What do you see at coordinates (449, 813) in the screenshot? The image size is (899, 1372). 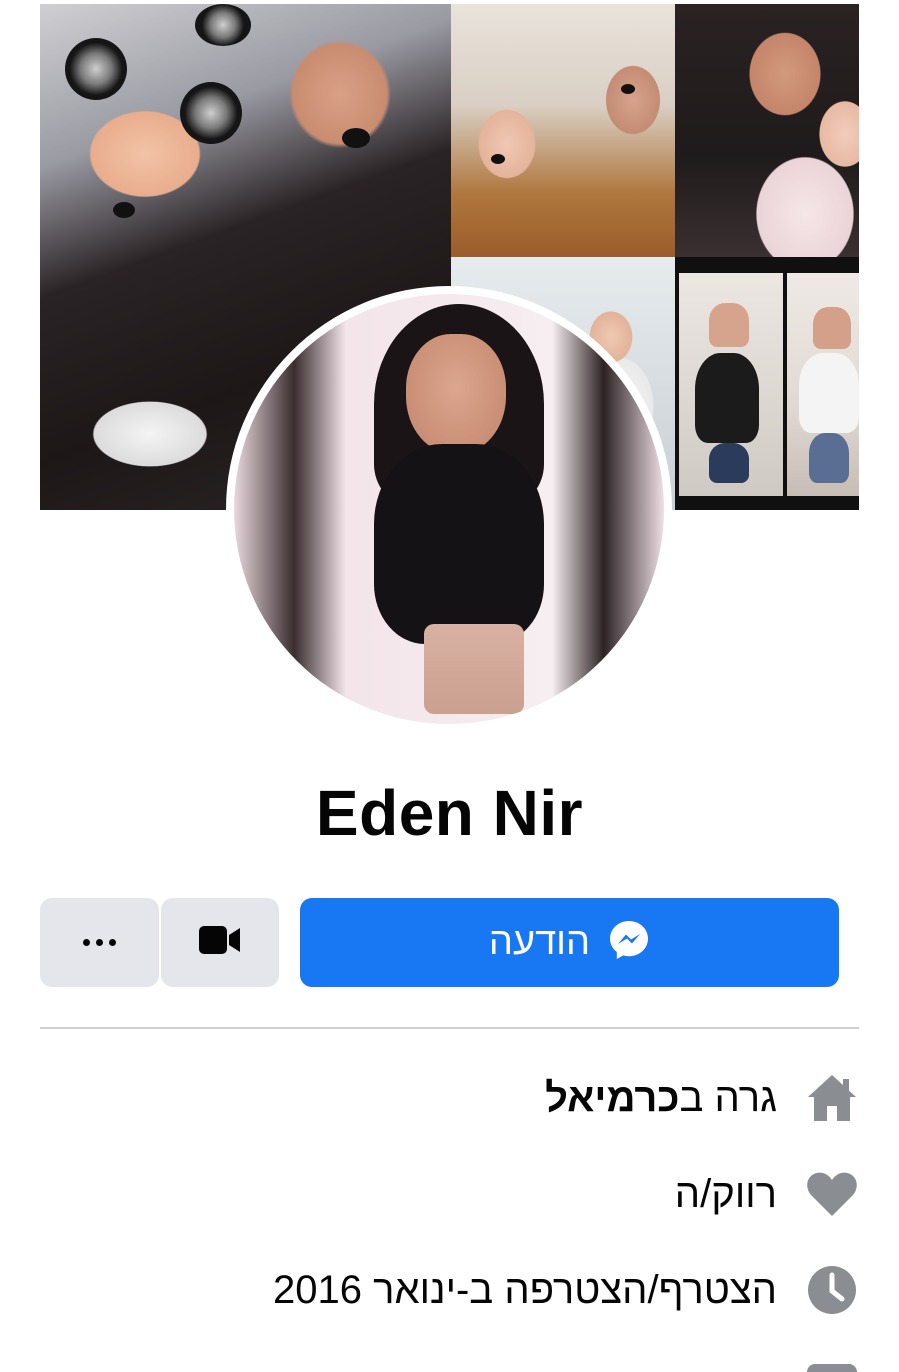 I see `profile-name: Eden Nir` at bounding box center [449, 813].